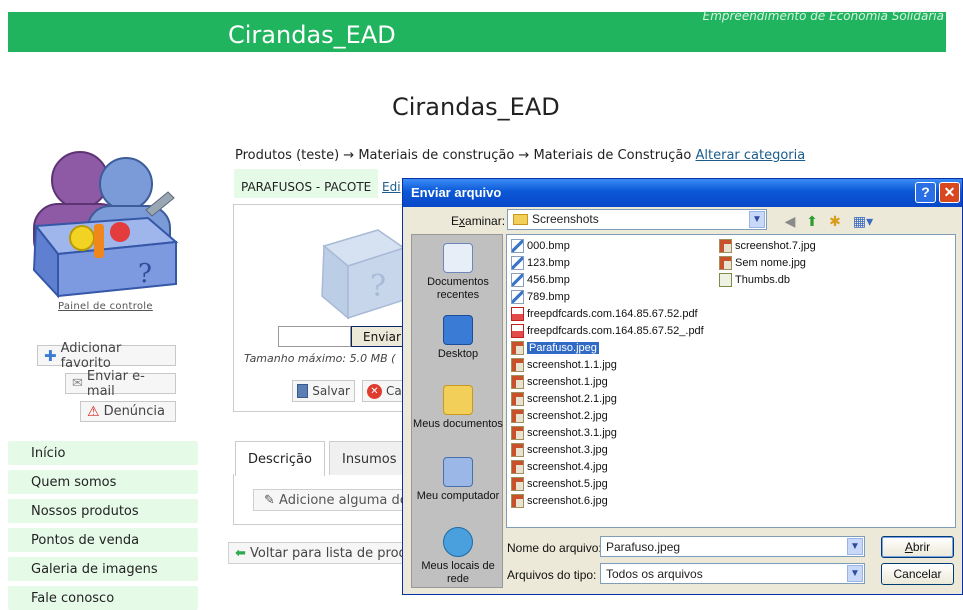 The width and height of the screenshot is (963, 610). What do you see at coordinates (751, 155) in the screenshot?
I see `change-category-link: Alterar categoria` at bounding box center [751, 155].